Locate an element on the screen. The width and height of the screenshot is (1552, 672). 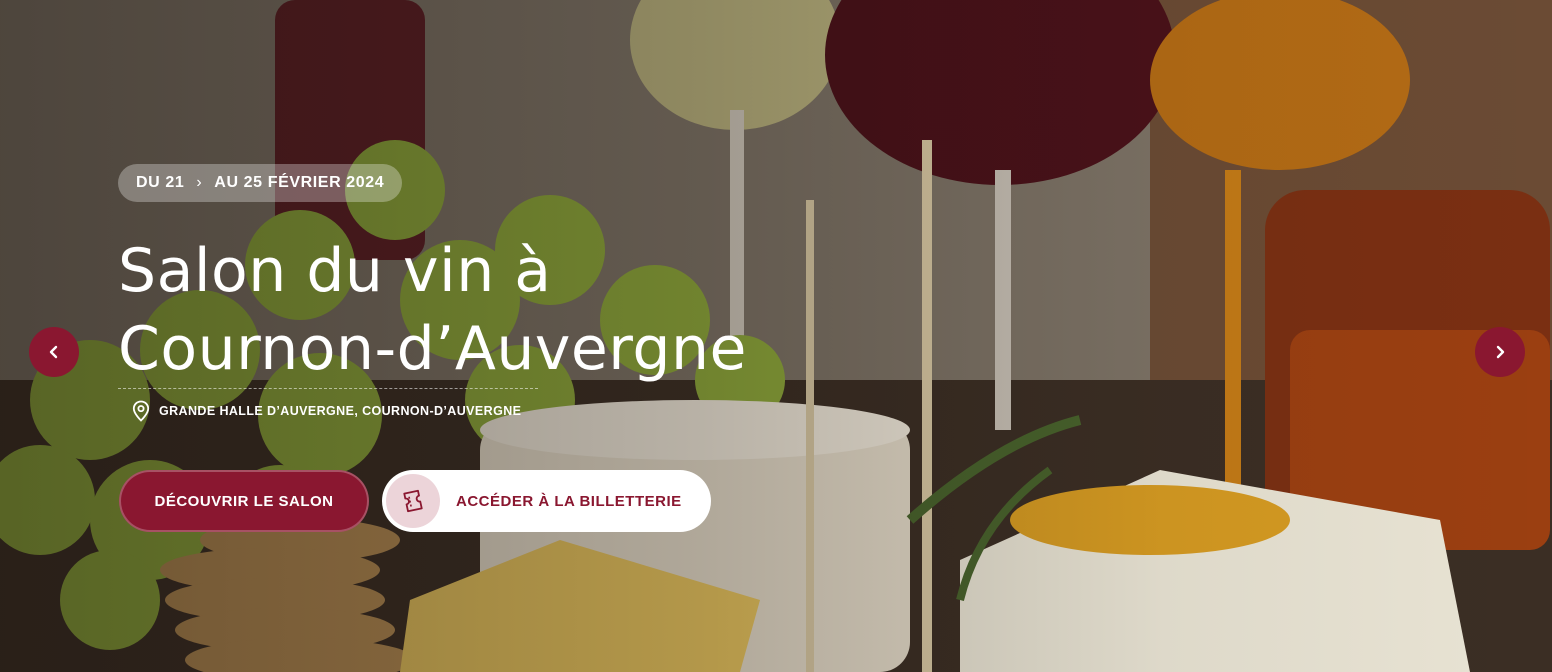
date-start: DU 21 is located at coordinates (160, 182).